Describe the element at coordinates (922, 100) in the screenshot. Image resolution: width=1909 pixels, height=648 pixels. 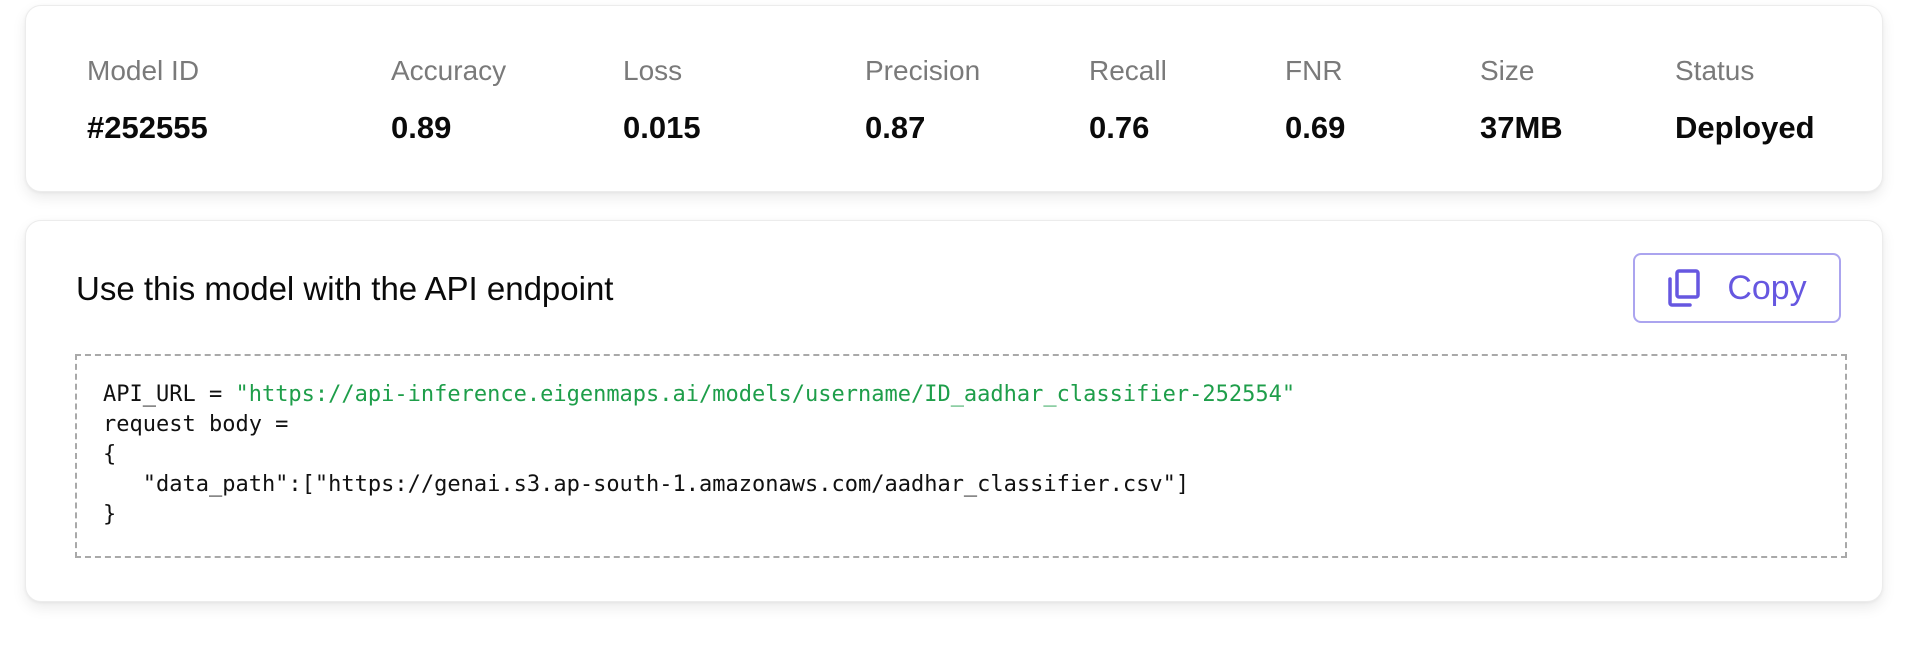
I see `metric-precision: Precision 0.87` at that location.